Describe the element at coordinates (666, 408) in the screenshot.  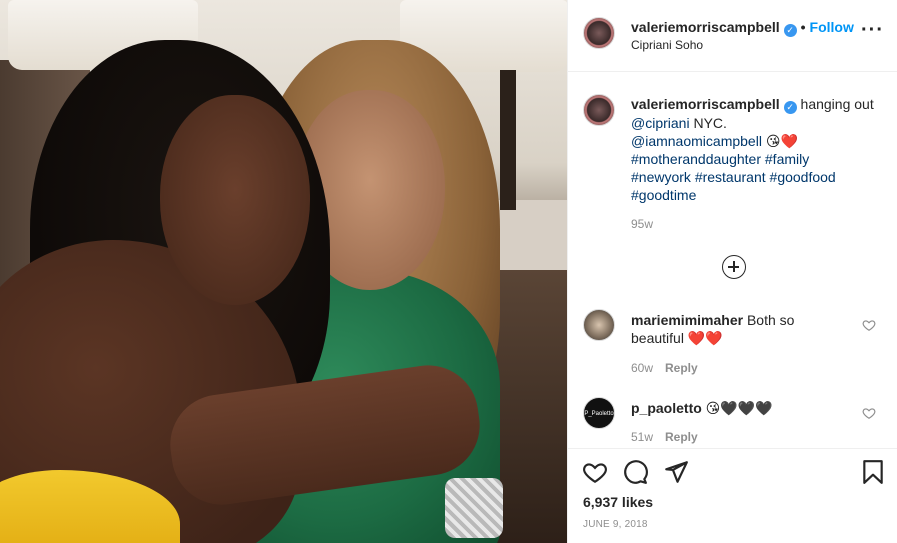
I see `comment-username: p_paoletto` at that location.